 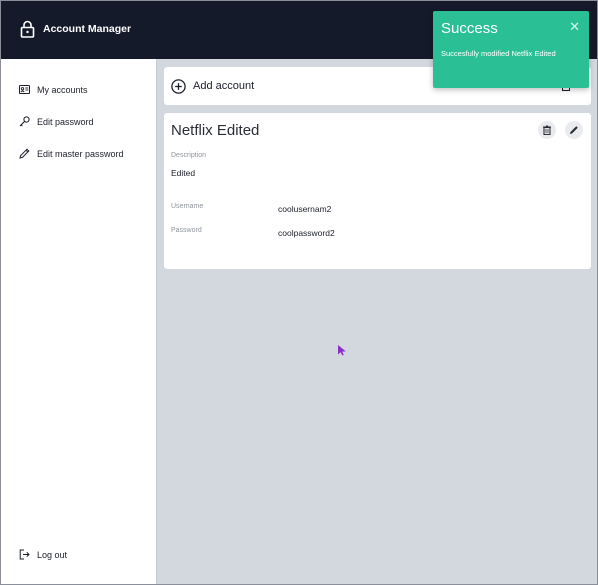 I want to click on sidebar-item-my-accounts: My accounts, so click(x=53, y=89).